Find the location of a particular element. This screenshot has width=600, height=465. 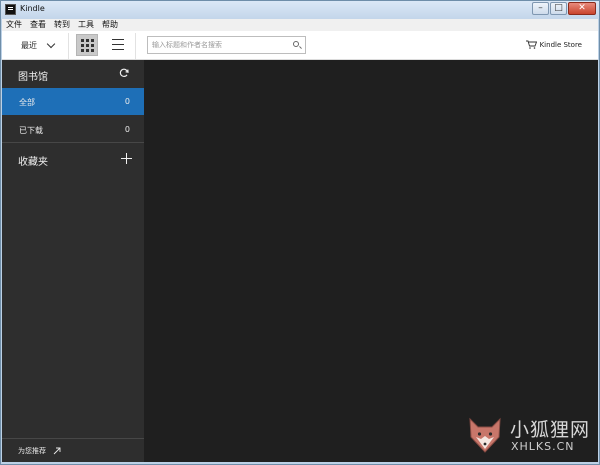

title-bar: Kindle – □ ✕ is located at coordinates (300, 10).